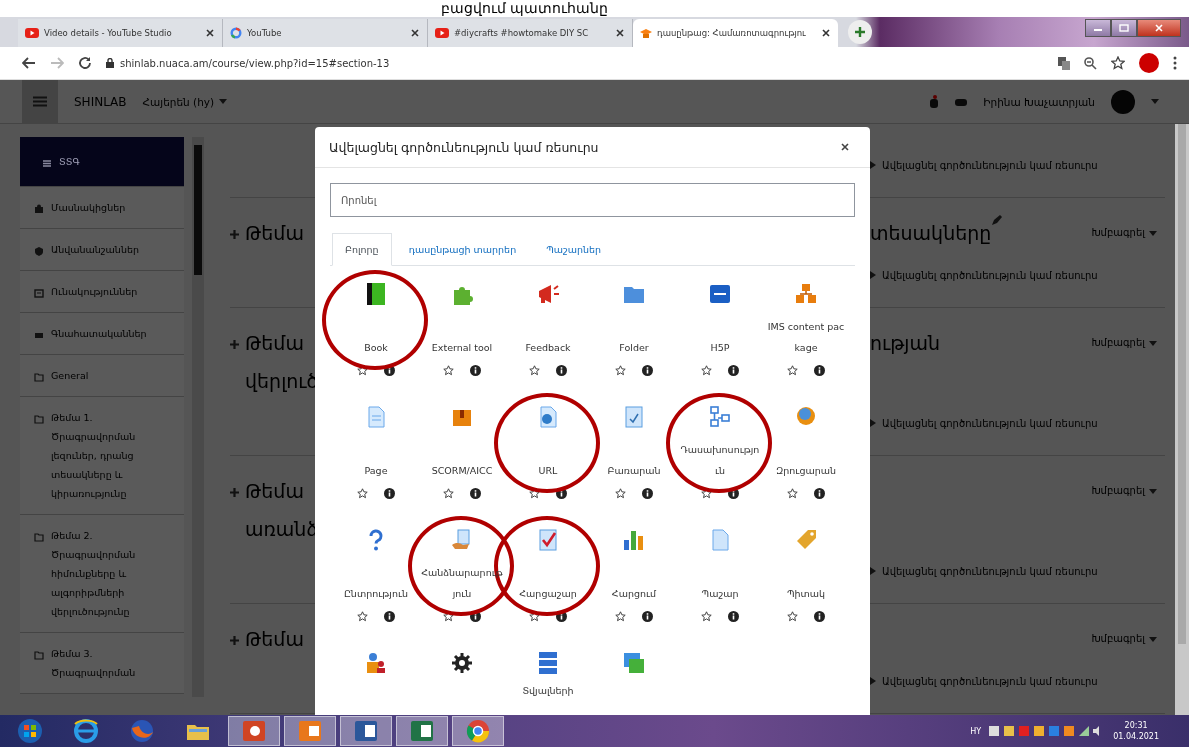 The image size is (1189, 747). What do you see at coordinates (1124, 28) in the screenshot?
I see `maximize-button` at bounding box center [1124, 28].